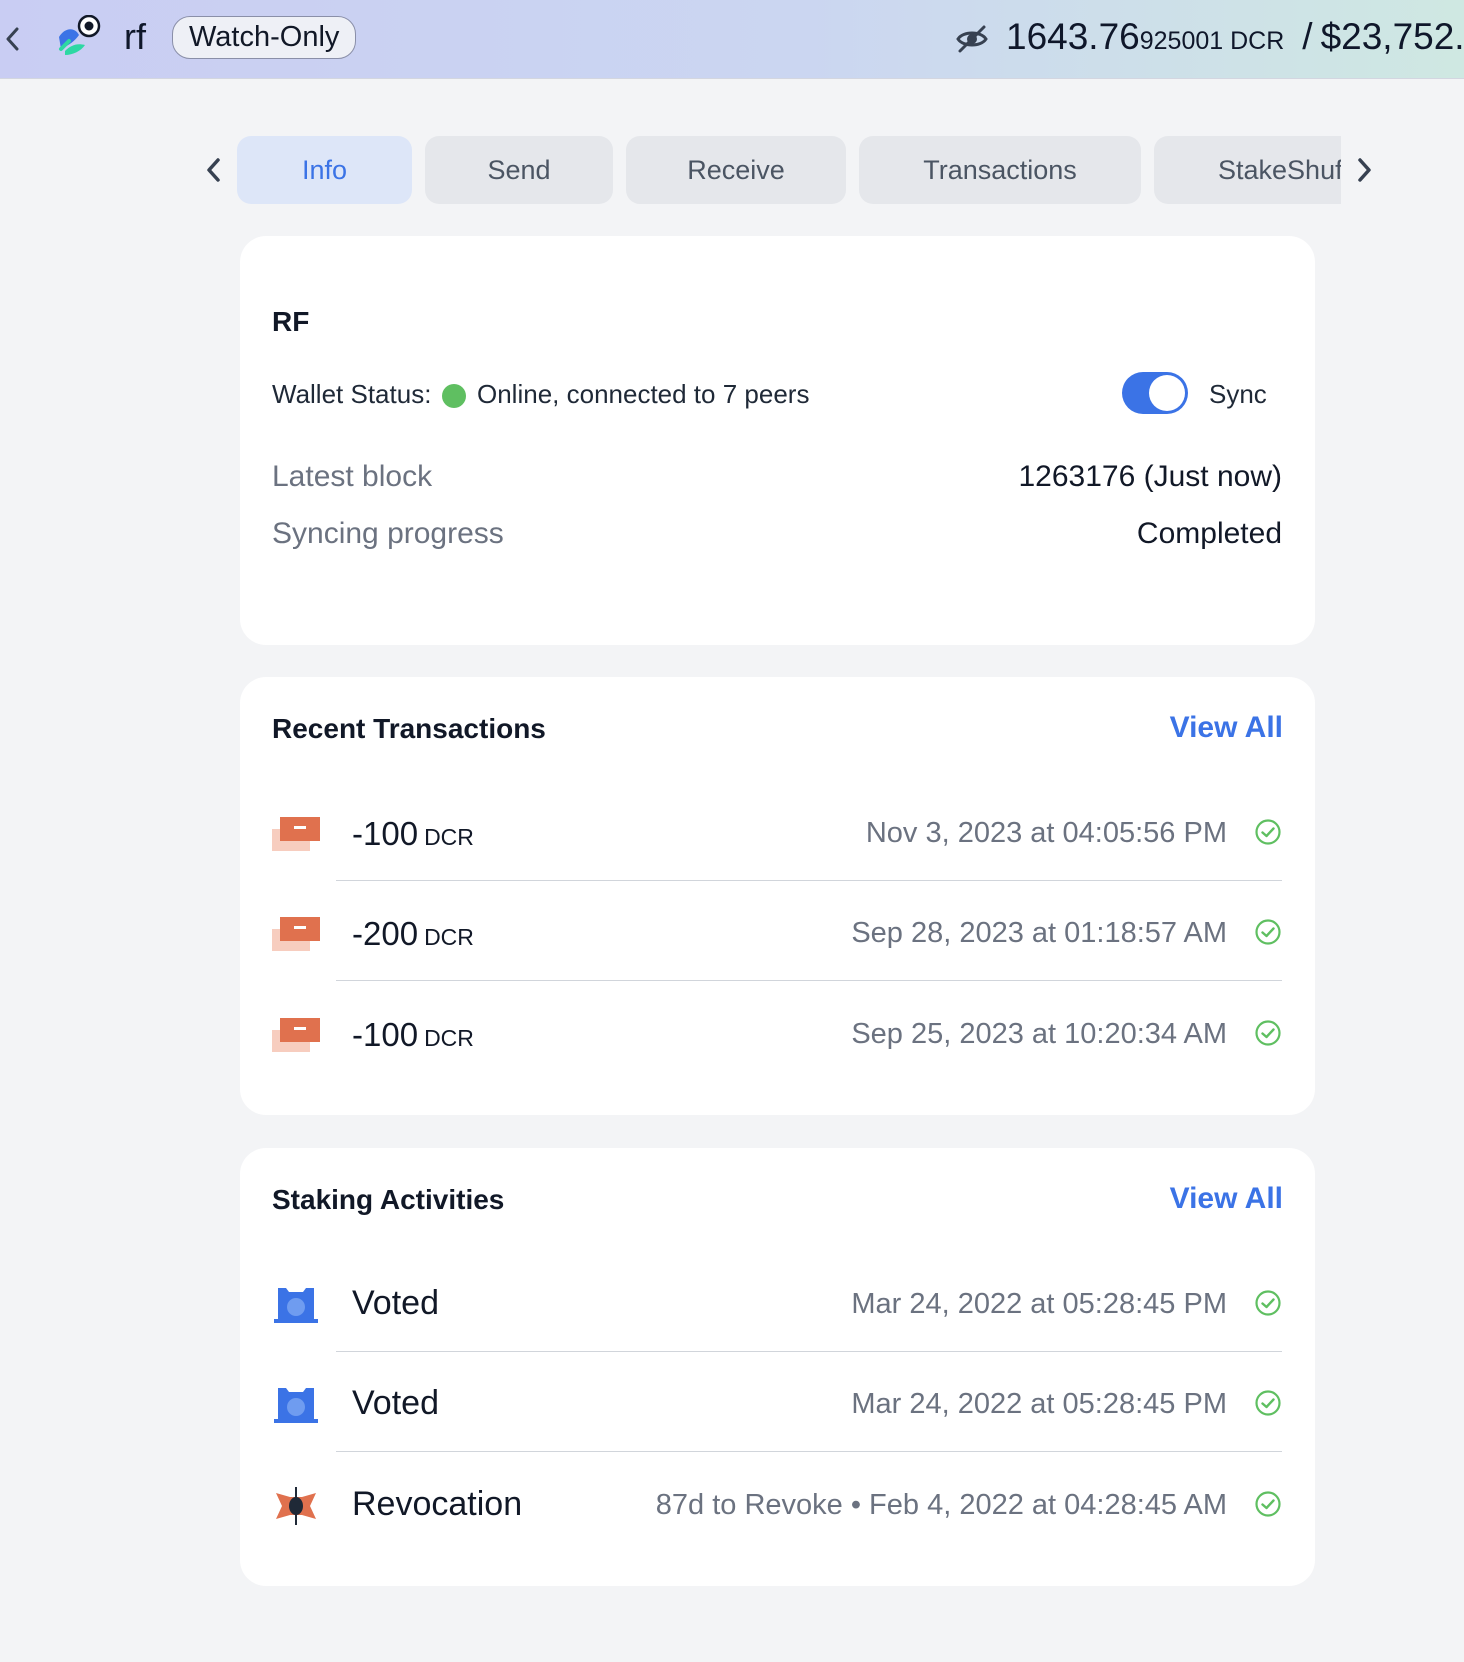  I want to click on wallet-name: rf, so click(135, 36).